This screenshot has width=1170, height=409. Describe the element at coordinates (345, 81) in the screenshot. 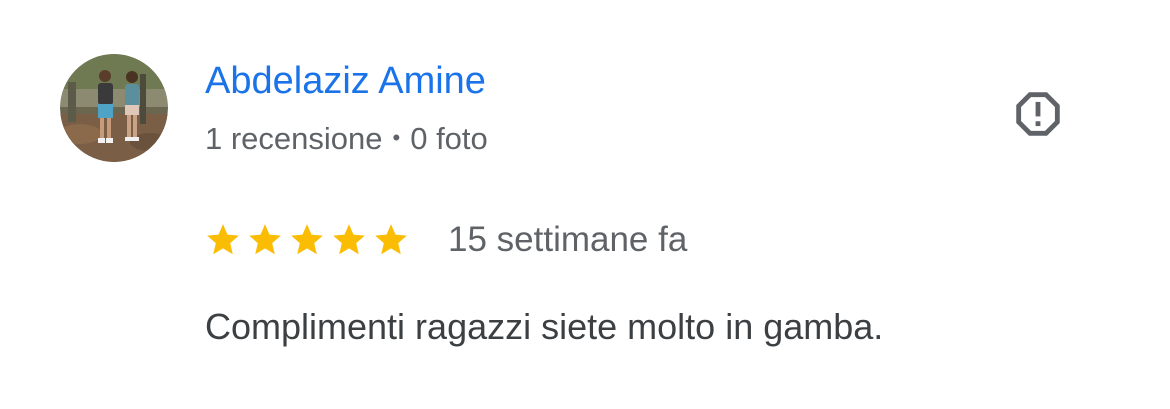

I see `author-name-link: Abdelaziz Amine` at that location.